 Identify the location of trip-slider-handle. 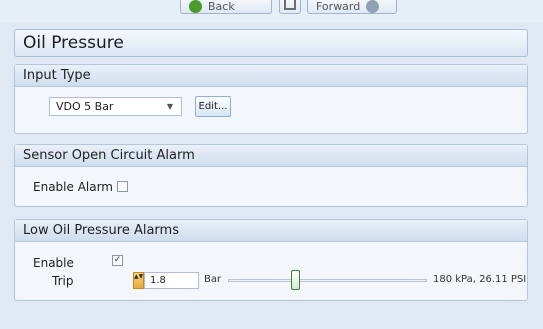
(295, 280).